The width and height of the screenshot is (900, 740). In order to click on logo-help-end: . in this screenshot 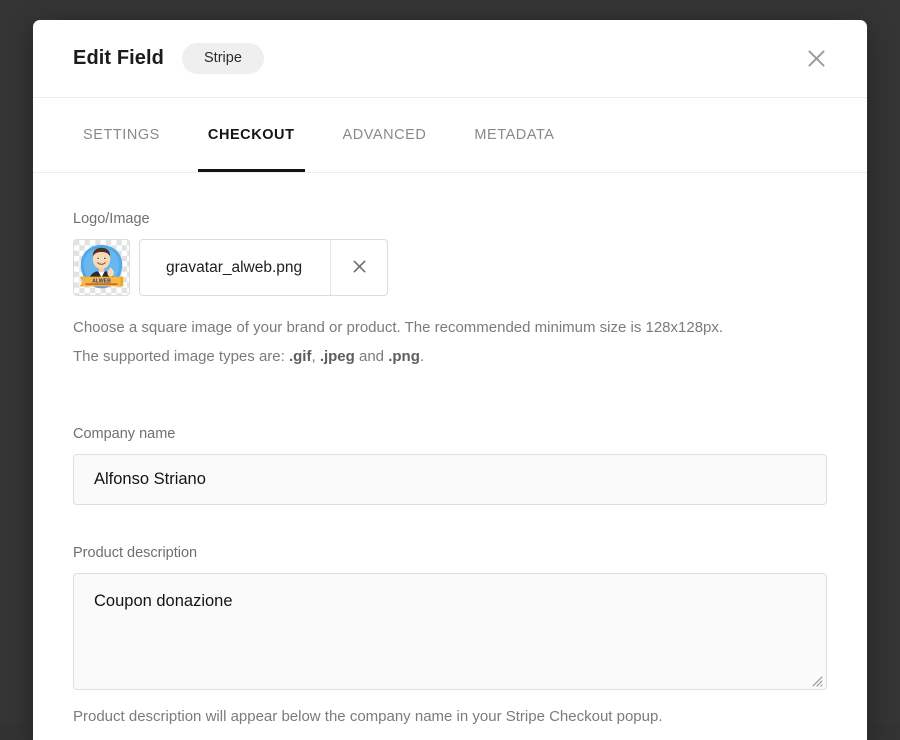, I will do `click(422, 356)`.